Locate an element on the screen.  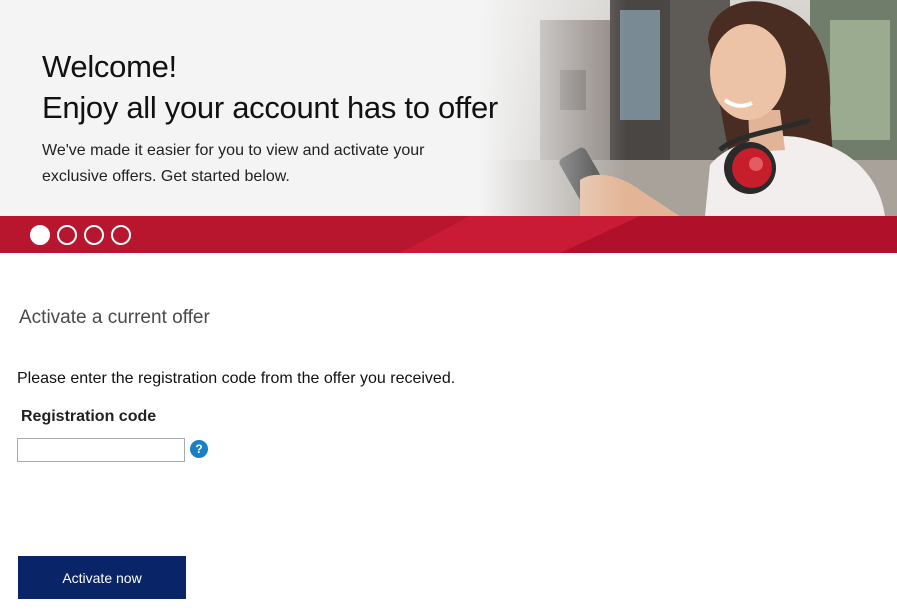
hero-headline-line1: Welcome! is located at coordinates (109, 66).